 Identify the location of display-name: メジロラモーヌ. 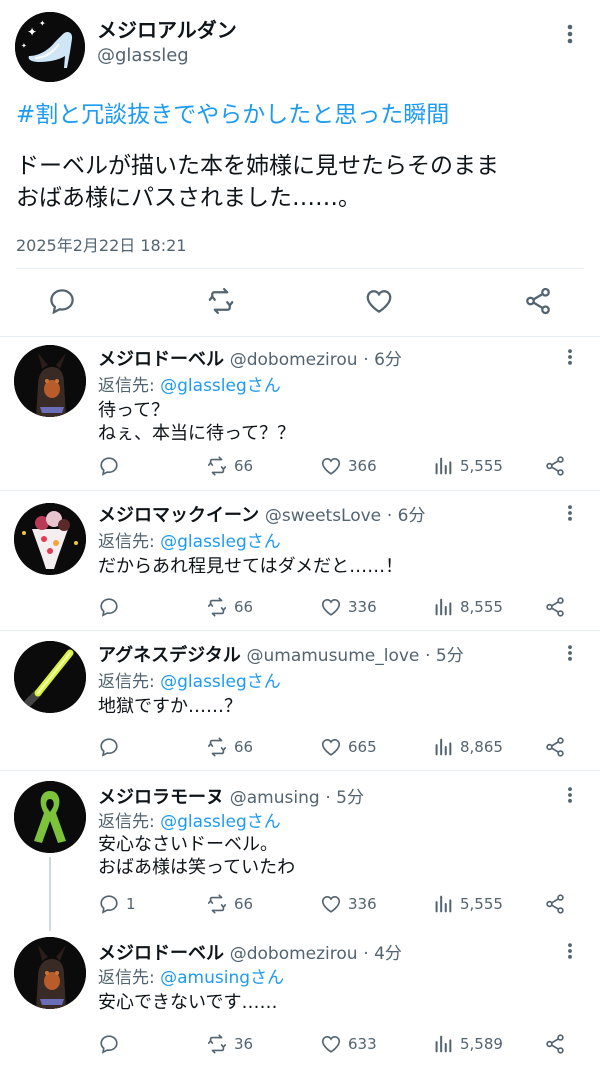
(161, 797).